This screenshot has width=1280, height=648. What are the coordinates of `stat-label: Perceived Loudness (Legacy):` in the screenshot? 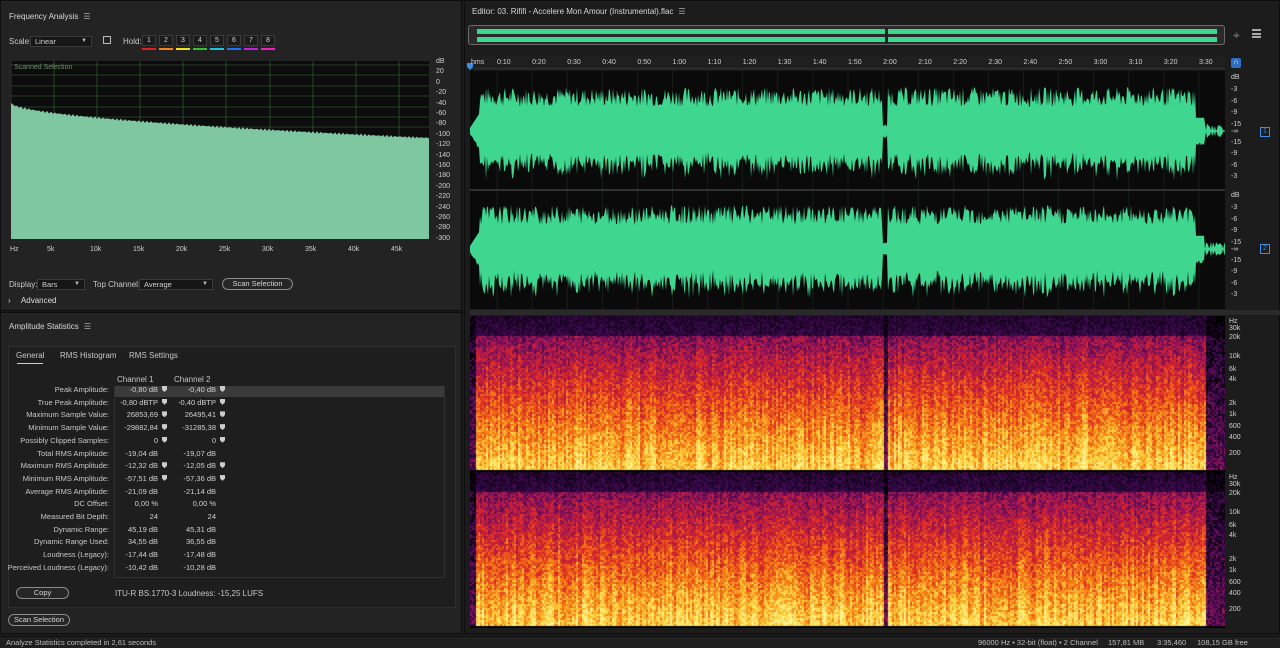 It's located at (58, 567).